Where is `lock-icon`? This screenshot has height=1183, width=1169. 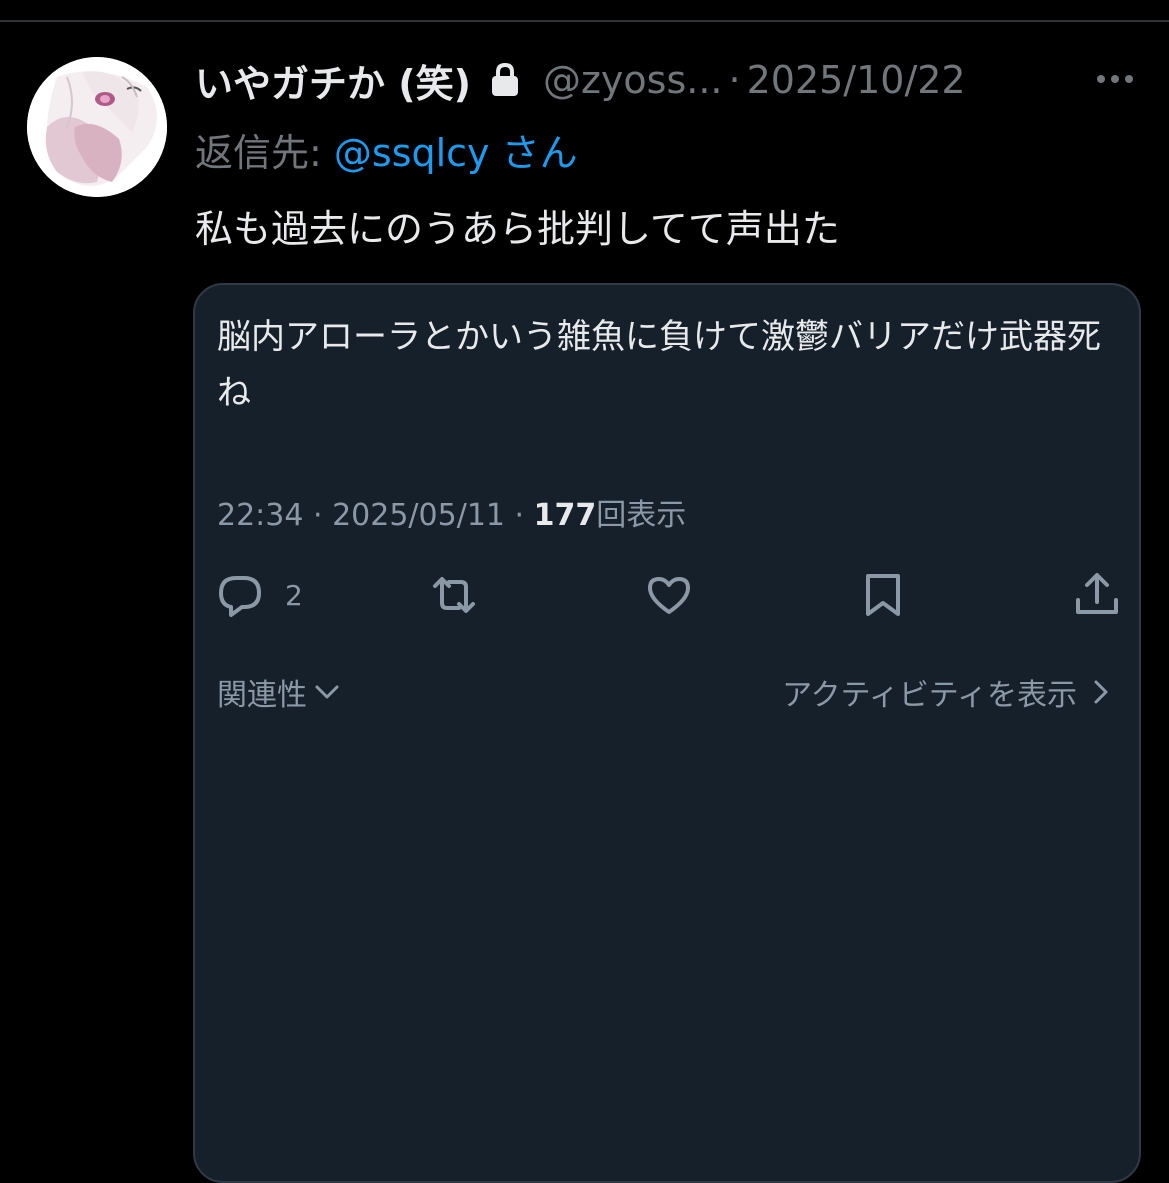
lock-icon is located at coordinates (505, 80).